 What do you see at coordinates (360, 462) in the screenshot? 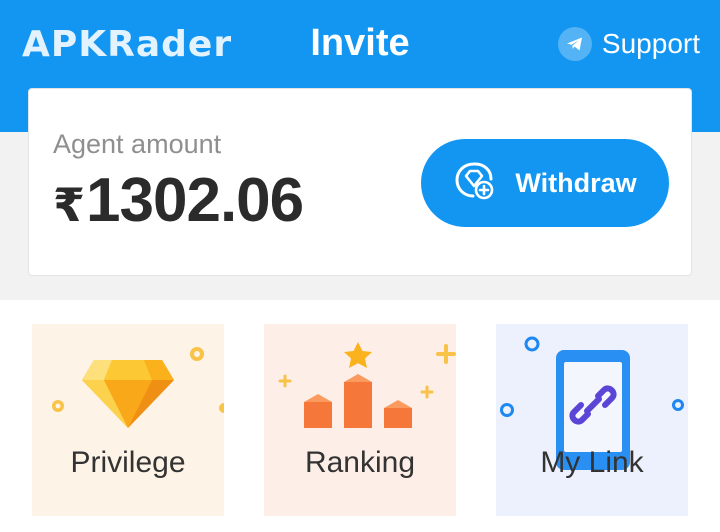
I see `ranking-label: Ranking` at bounding box center [360, 462].